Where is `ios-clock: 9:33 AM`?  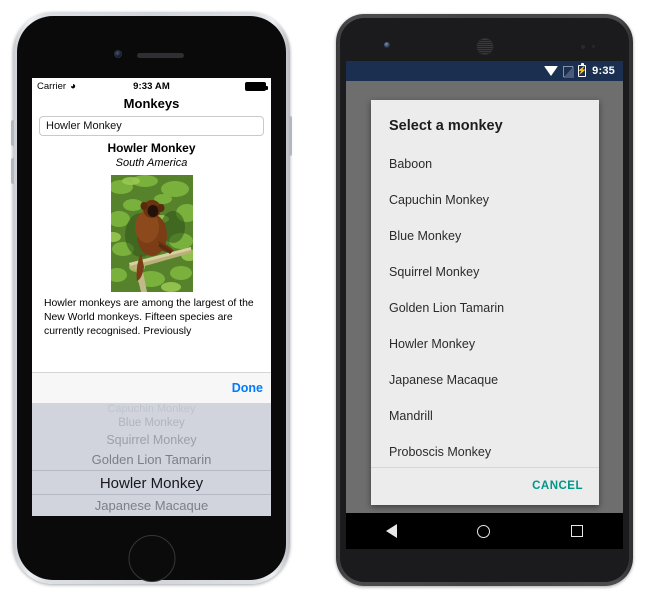
ios-clock: 9:33 AM is located at coordinates (151, 86).